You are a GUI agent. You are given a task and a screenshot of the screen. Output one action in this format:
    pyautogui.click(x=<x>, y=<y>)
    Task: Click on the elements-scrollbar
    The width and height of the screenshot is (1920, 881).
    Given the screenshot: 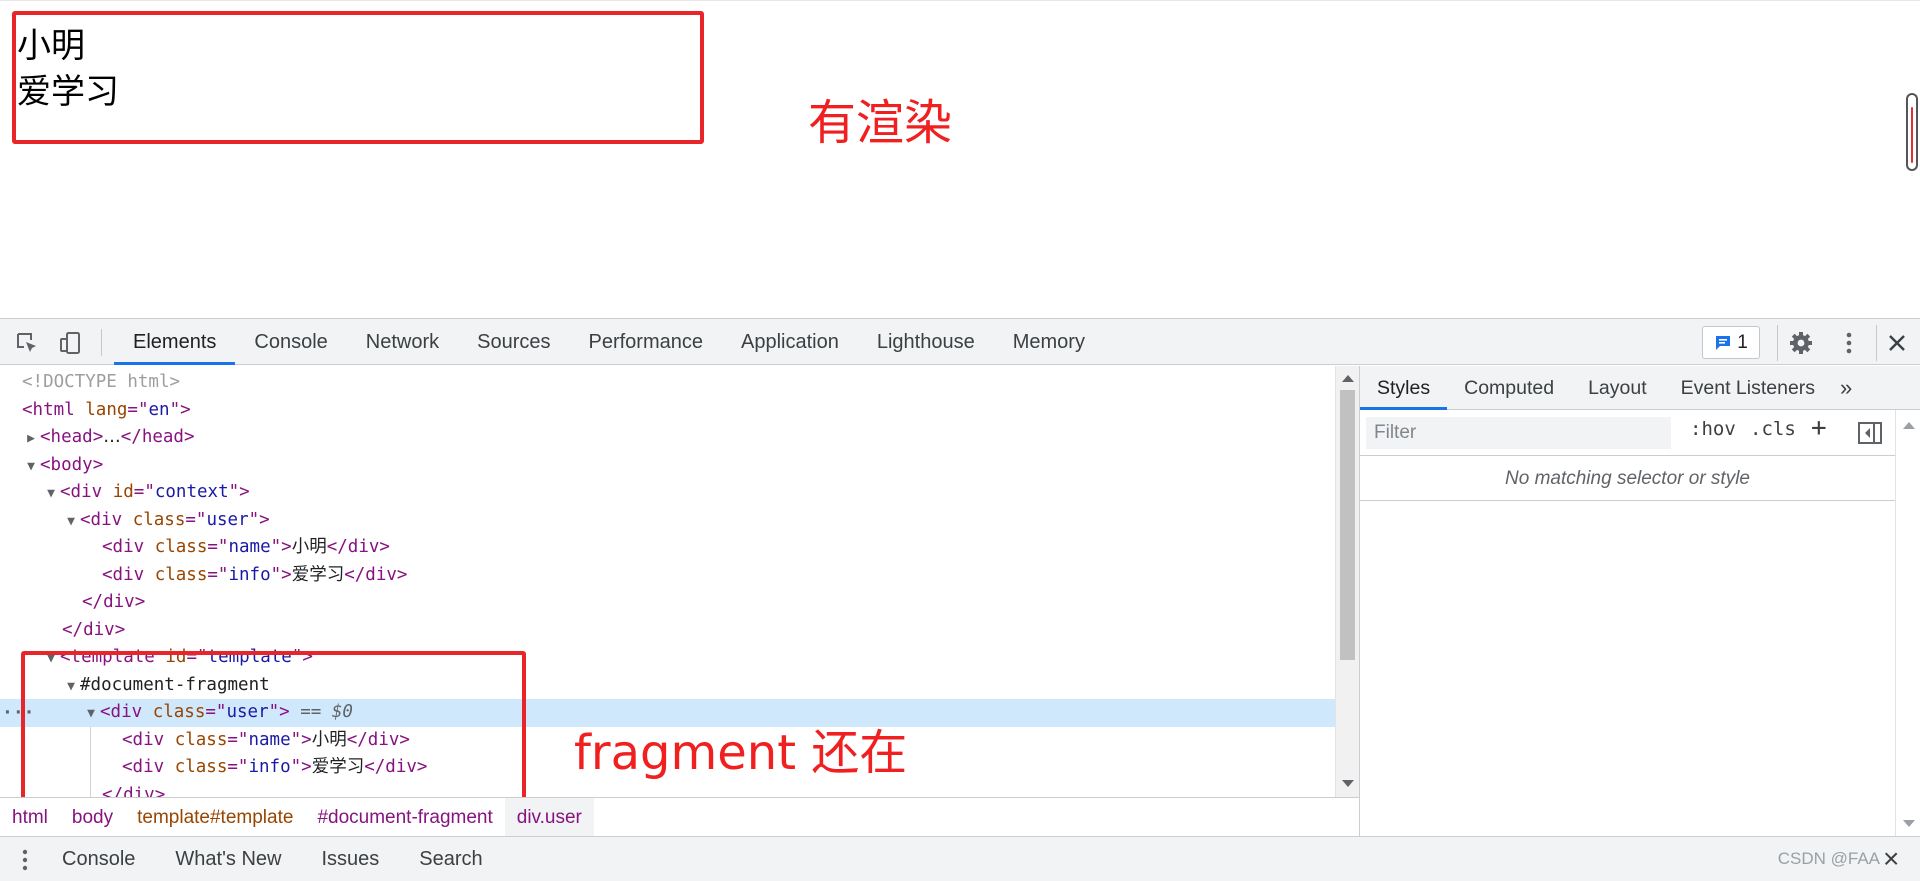 What is the action you would take?
    pyautogui.click(x=1347, y=581)
    